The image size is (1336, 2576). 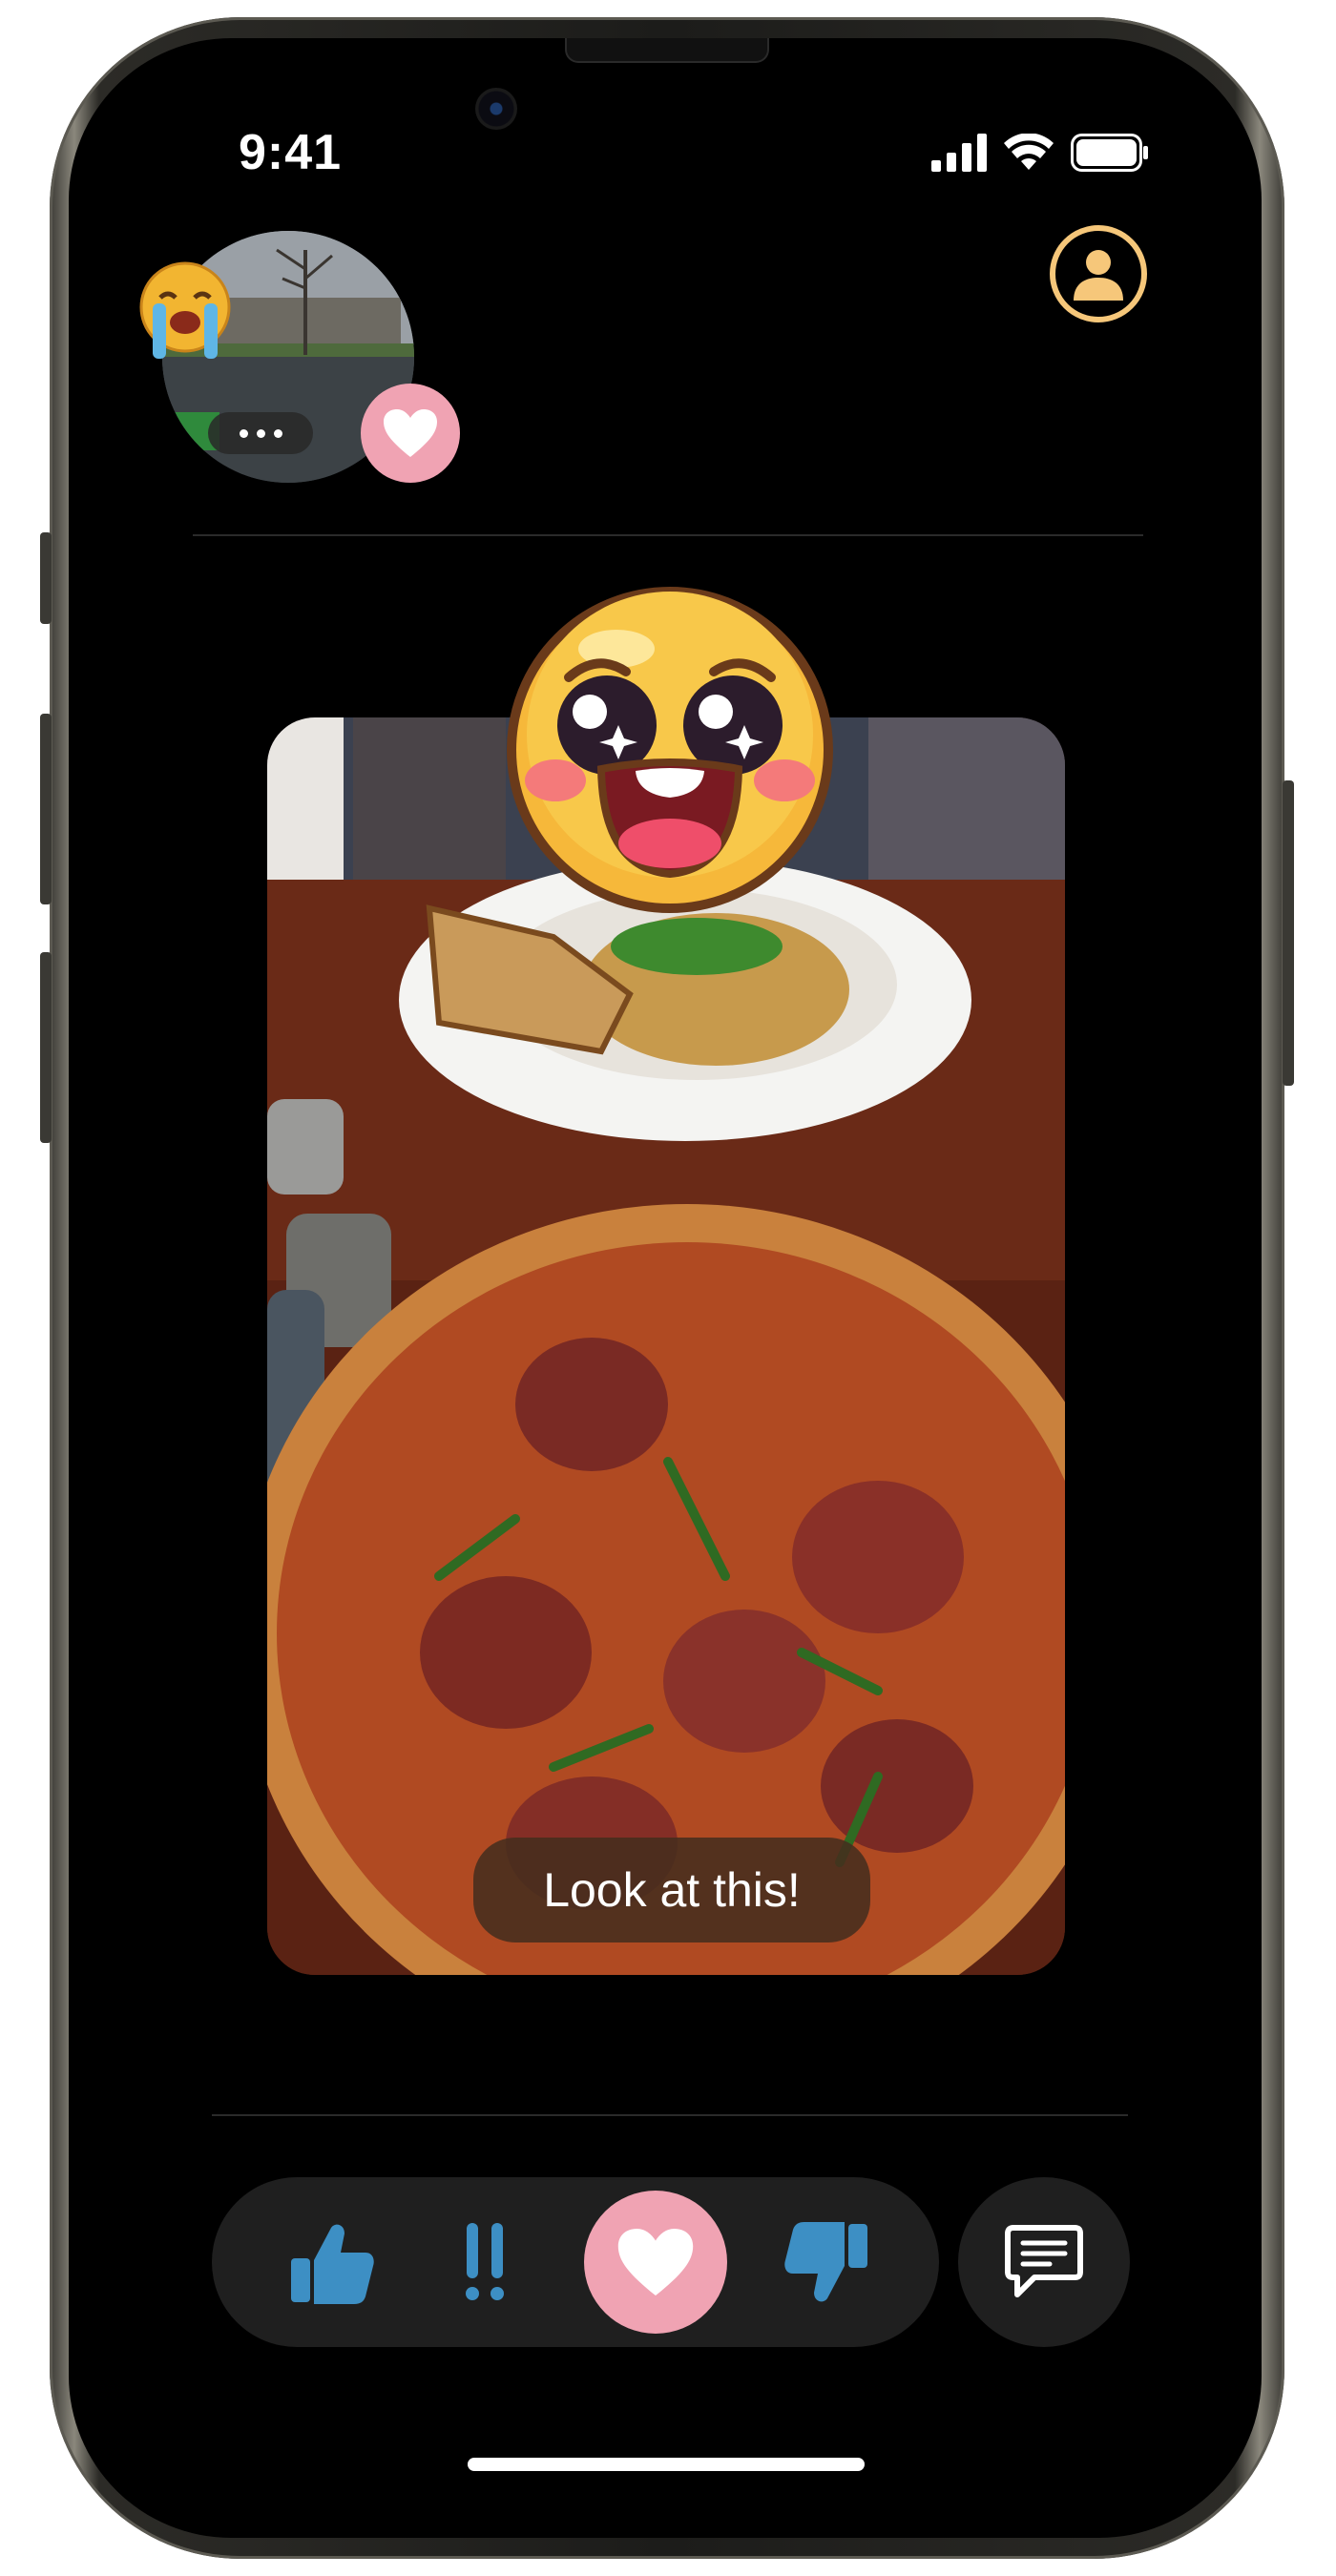 What do you see at coordinates (667, 50) in the screenshot?
I see `speaker-notch` at bounding box center [667, 50].